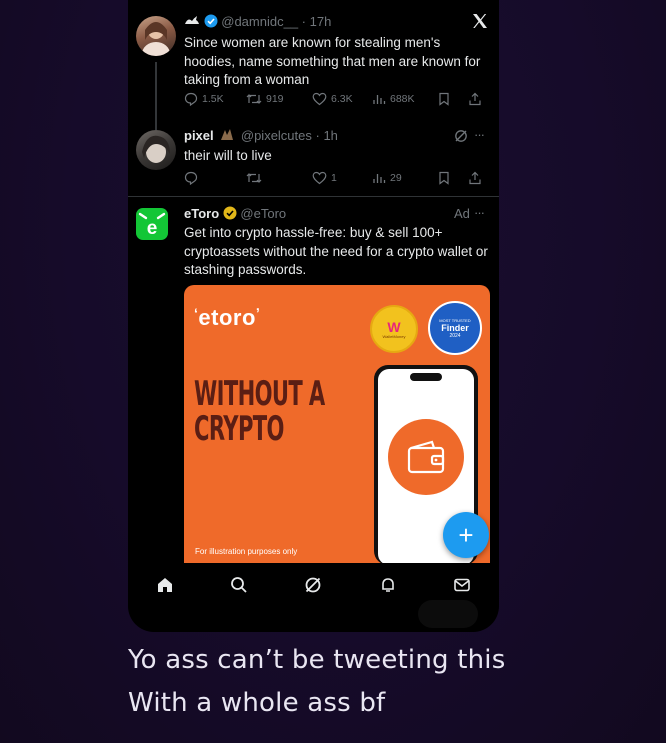  What do you see at coordinates (396, 178) in the screenshot?
I see `views-count: 29` at bounding box center [396, 178].